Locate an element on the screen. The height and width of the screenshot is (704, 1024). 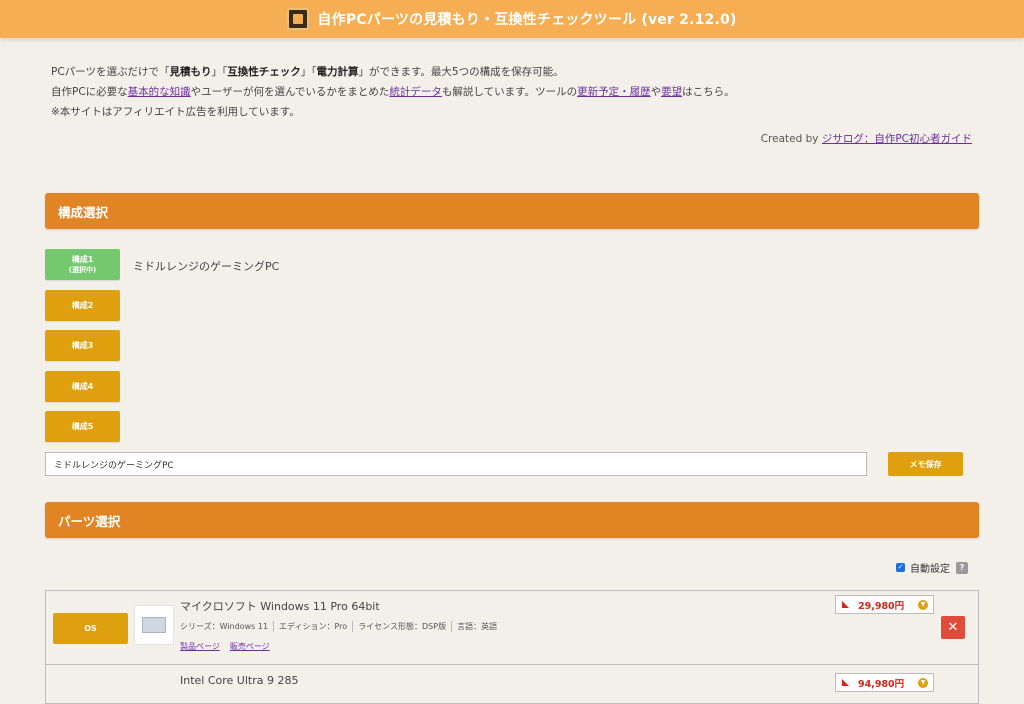
config-button-label: 構成4 is located at coordinates (82, 386).